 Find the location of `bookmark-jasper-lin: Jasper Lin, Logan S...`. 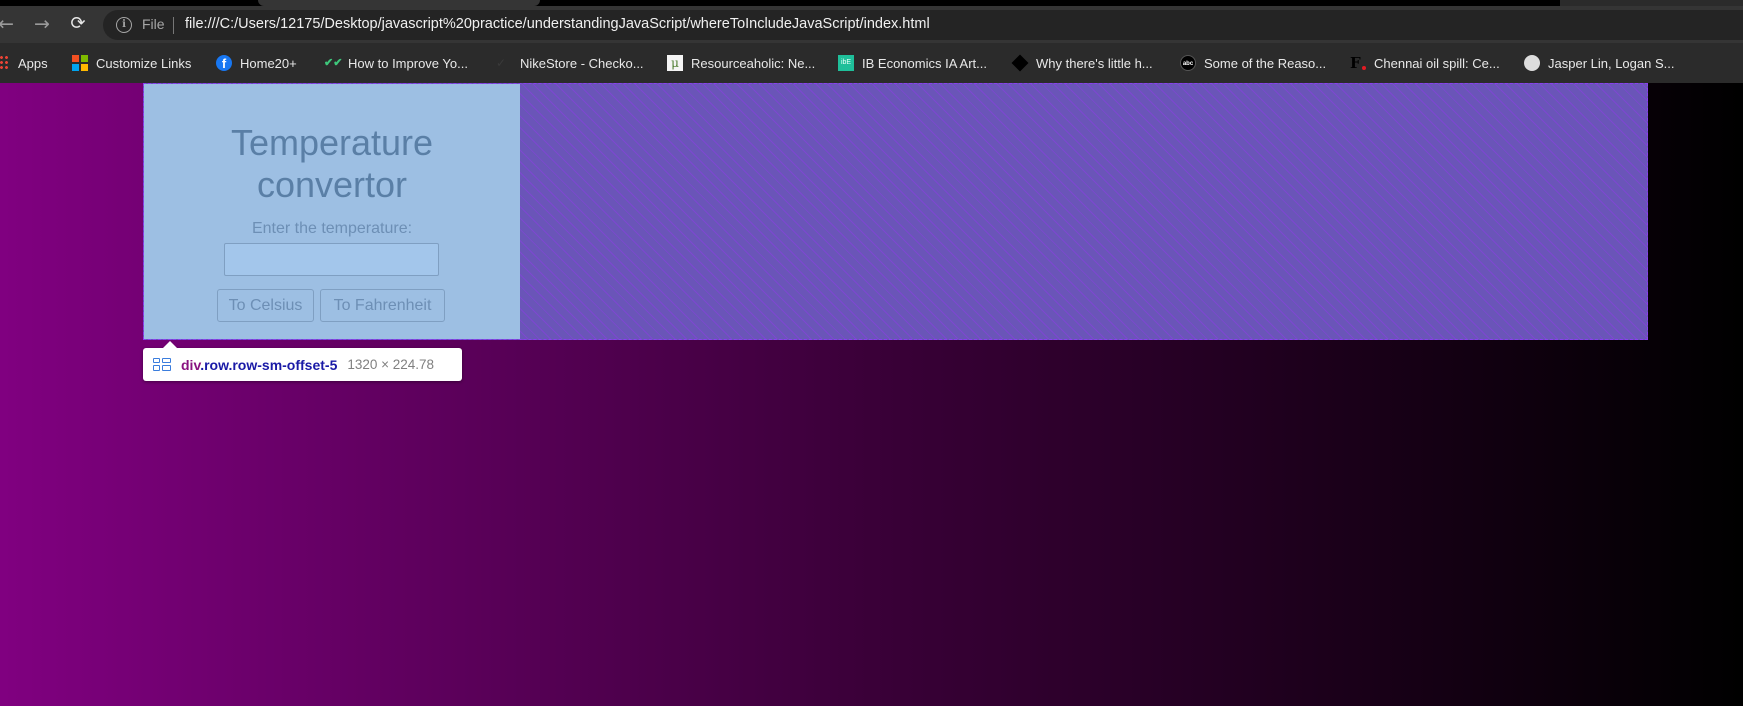

bookmark-jasper-lin: Jasper Lin, Logan S... is located at coordinates (1599, 63).